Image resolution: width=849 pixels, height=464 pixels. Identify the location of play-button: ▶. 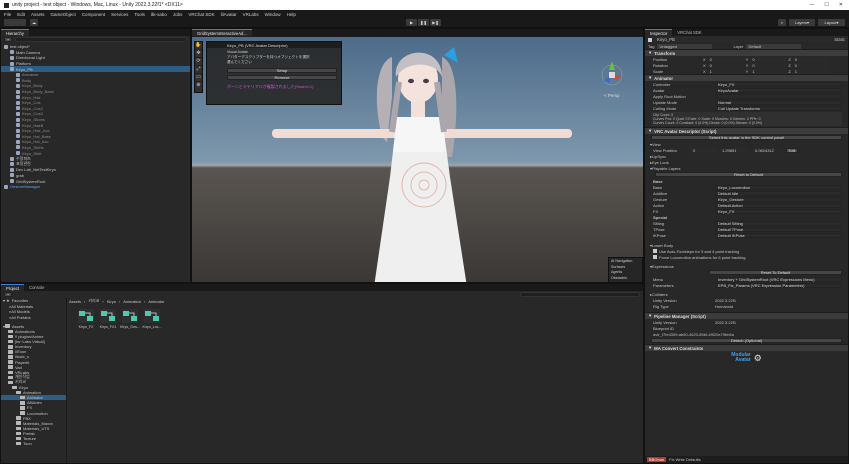
(411, 22).